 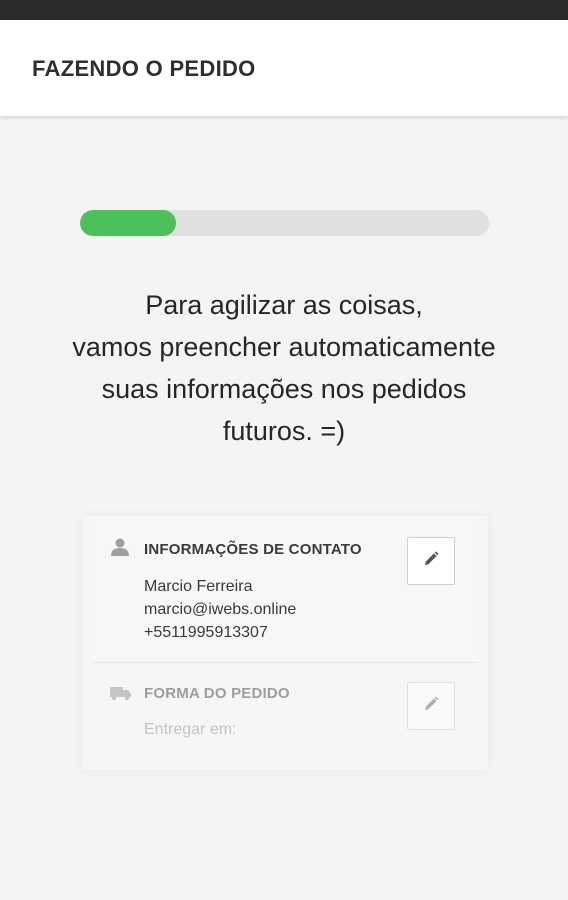 What do you see at coordinates (198, 586) in the screenshot?
I see `contact-name: Marcio Ferreira` at bounding box center [198, 586].